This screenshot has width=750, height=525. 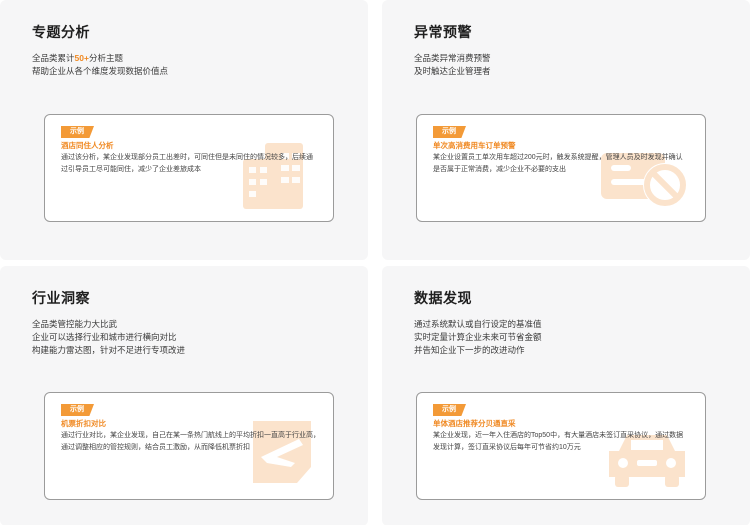 What do you see at coordinates (474, 145) in the screenshot?
I see `example-title: 单次高消费用车订单预警` at bounding box center [474, 145].